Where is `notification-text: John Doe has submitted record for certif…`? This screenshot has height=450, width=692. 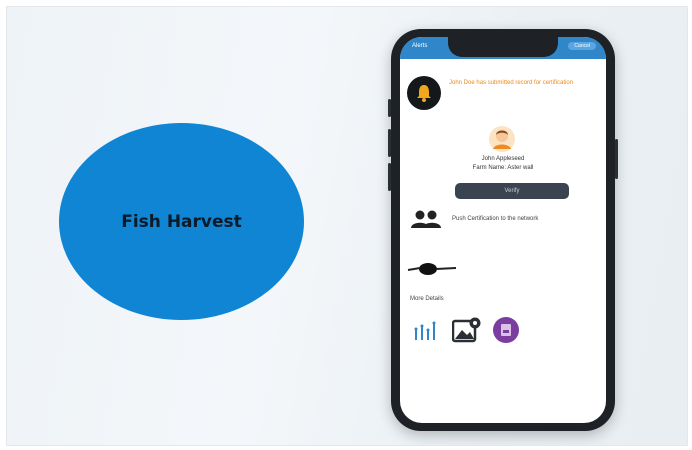 notification-text: John Doe has submitted record for certif… is located at coordinates (511, 83).